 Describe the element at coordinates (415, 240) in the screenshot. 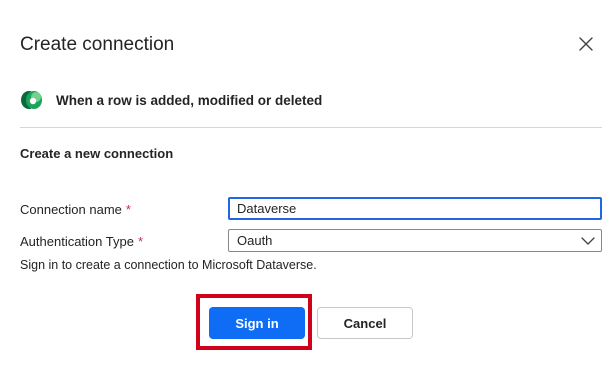

I see `authentication-type-dropdown: Oauth` at that location.